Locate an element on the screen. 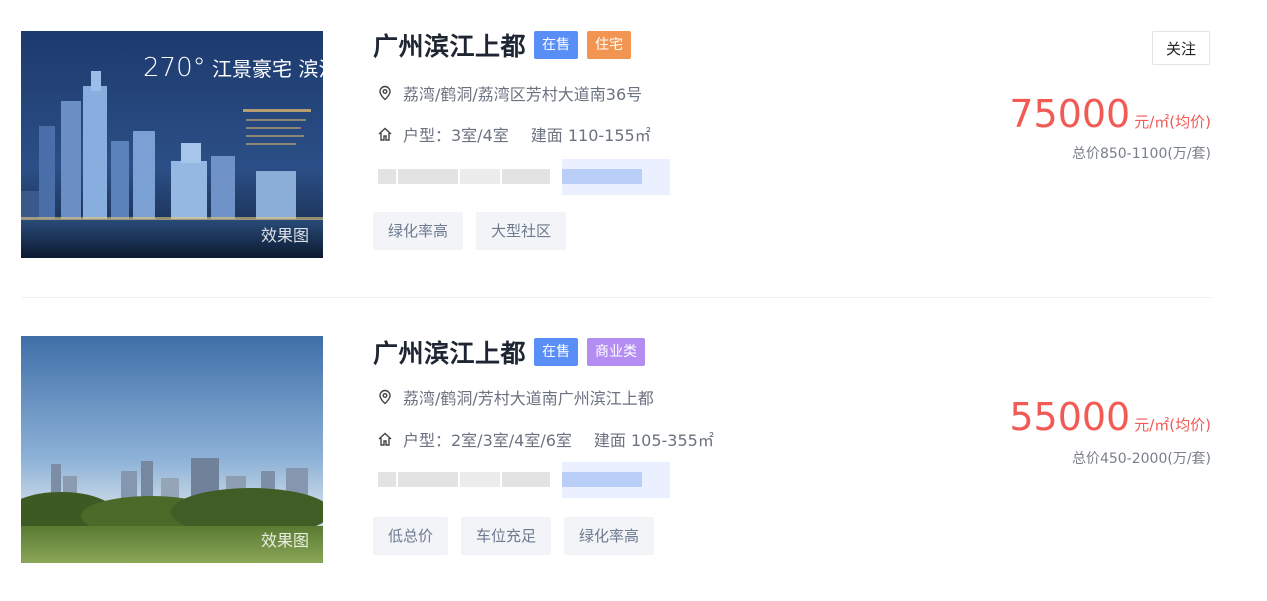 This screenshot has width=1267, height=601. price: 55000 元/㎡(均价) is located at coordinates (1110, 417).